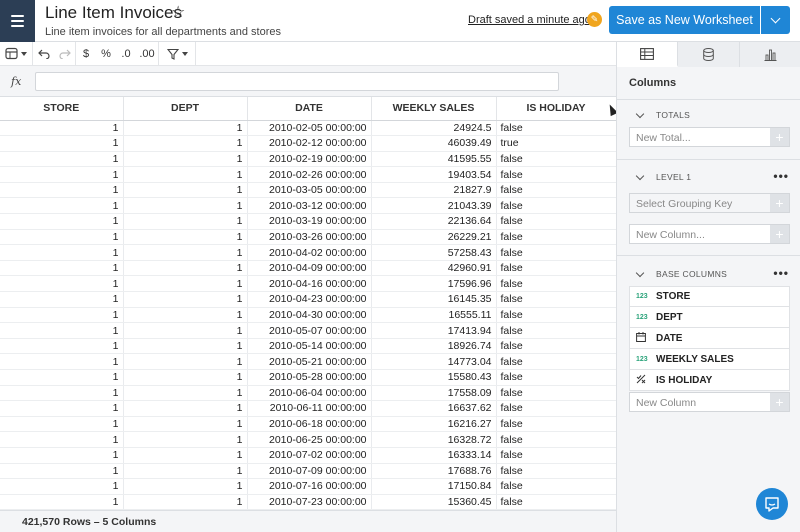 The width and height of the screenshot is (800, 532). I want to click on table-cell: 2010-07-23 00:00:00, so click(309, 502).